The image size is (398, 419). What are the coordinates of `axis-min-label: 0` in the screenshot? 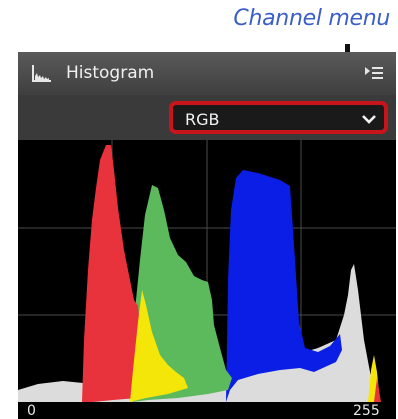 It's located at (31, 411).